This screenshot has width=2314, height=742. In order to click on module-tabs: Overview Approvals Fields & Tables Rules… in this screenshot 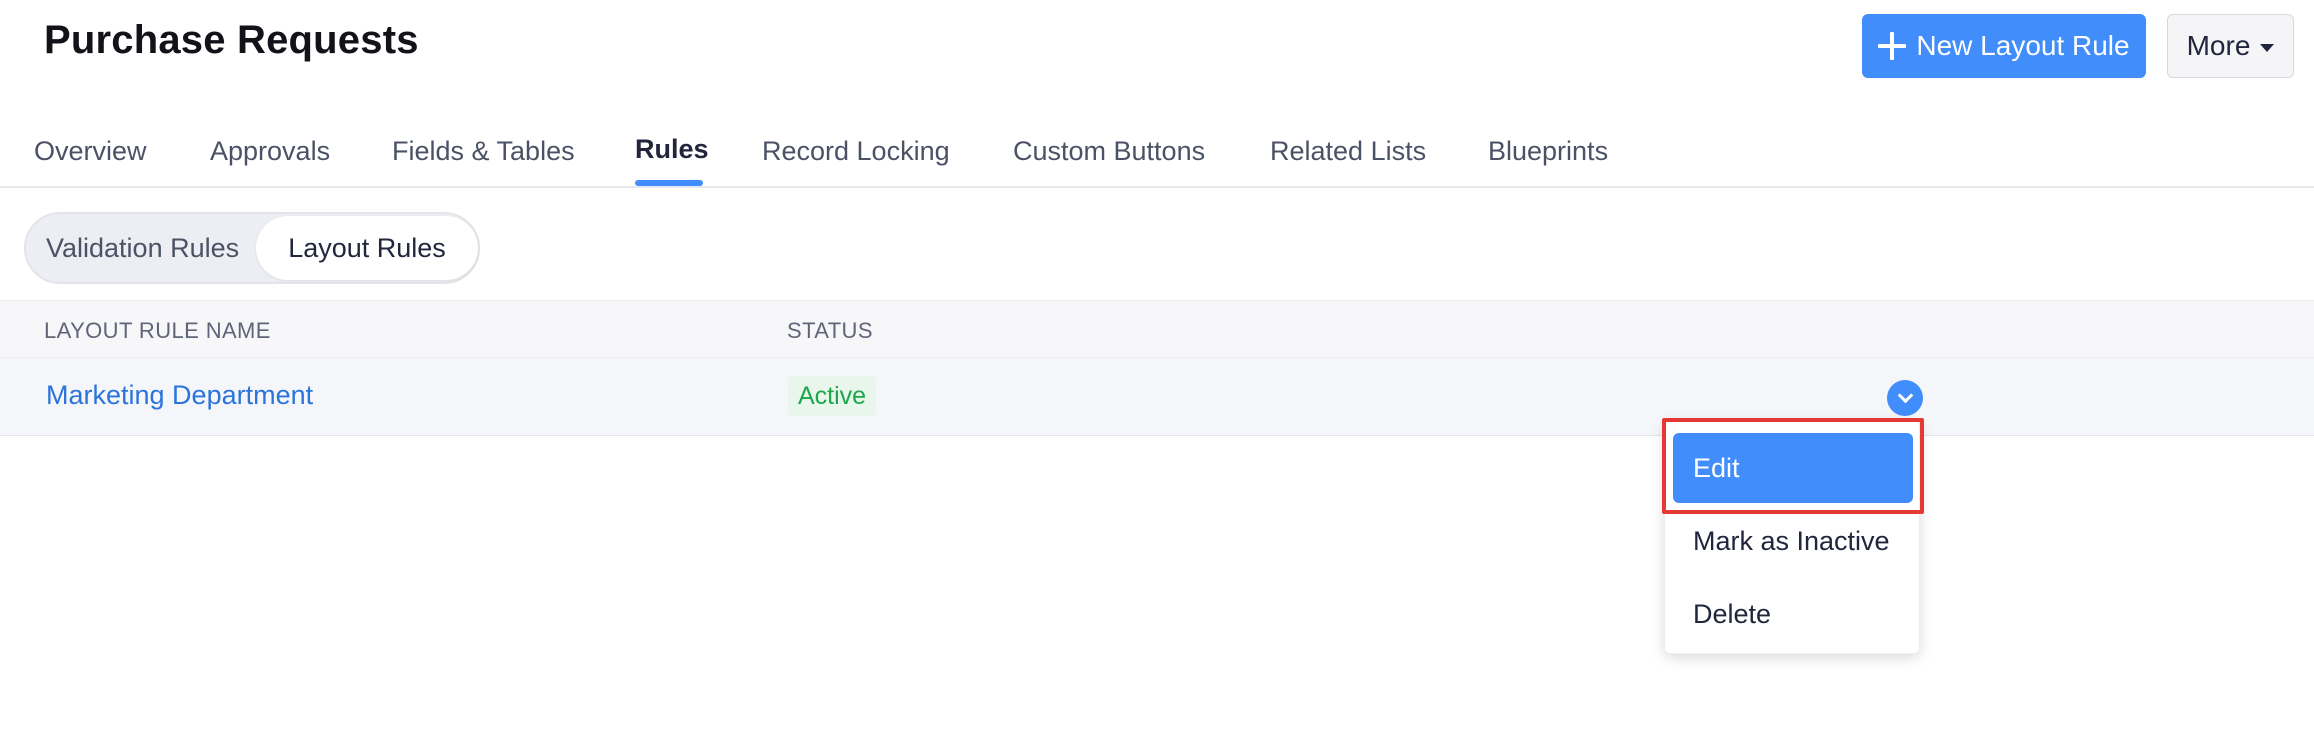, I will do `click(1157, 157)`.